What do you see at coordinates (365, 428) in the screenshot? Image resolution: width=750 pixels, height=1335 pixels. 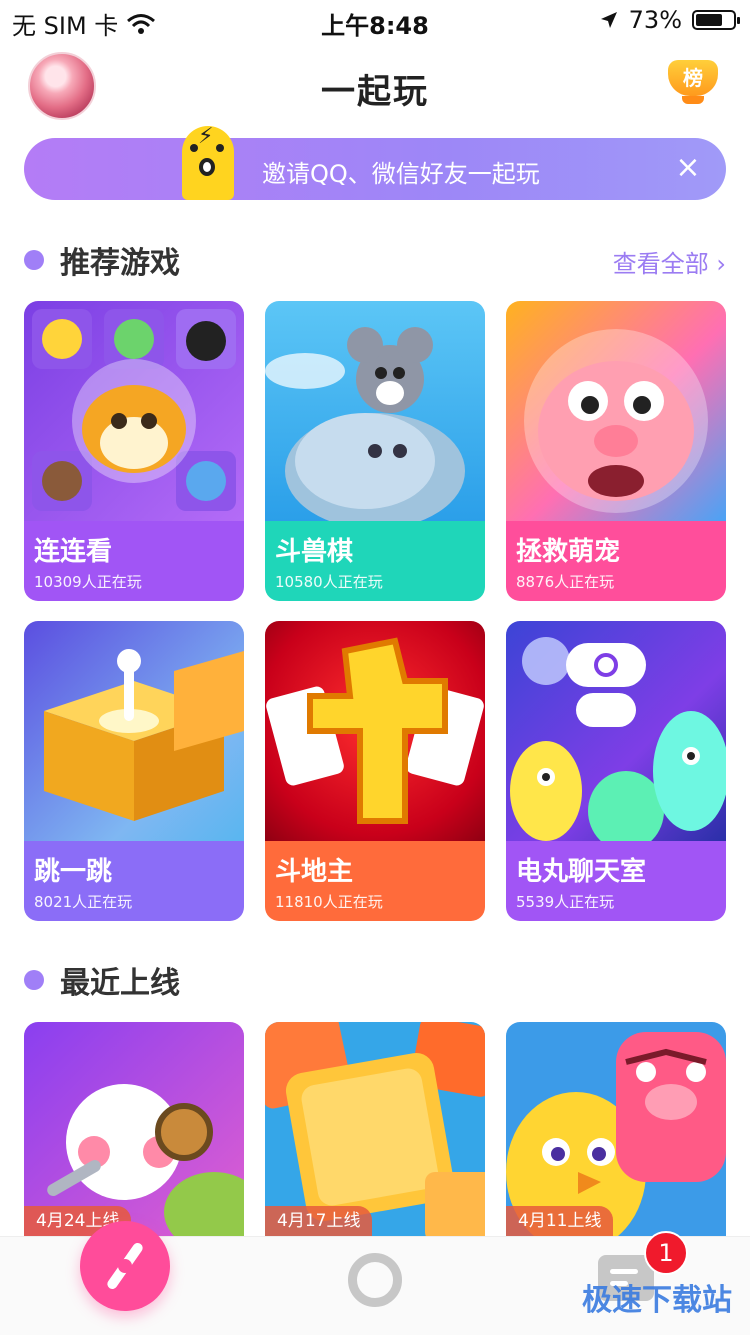 I see `doushouqi-art` at bounding box center [365, 428].